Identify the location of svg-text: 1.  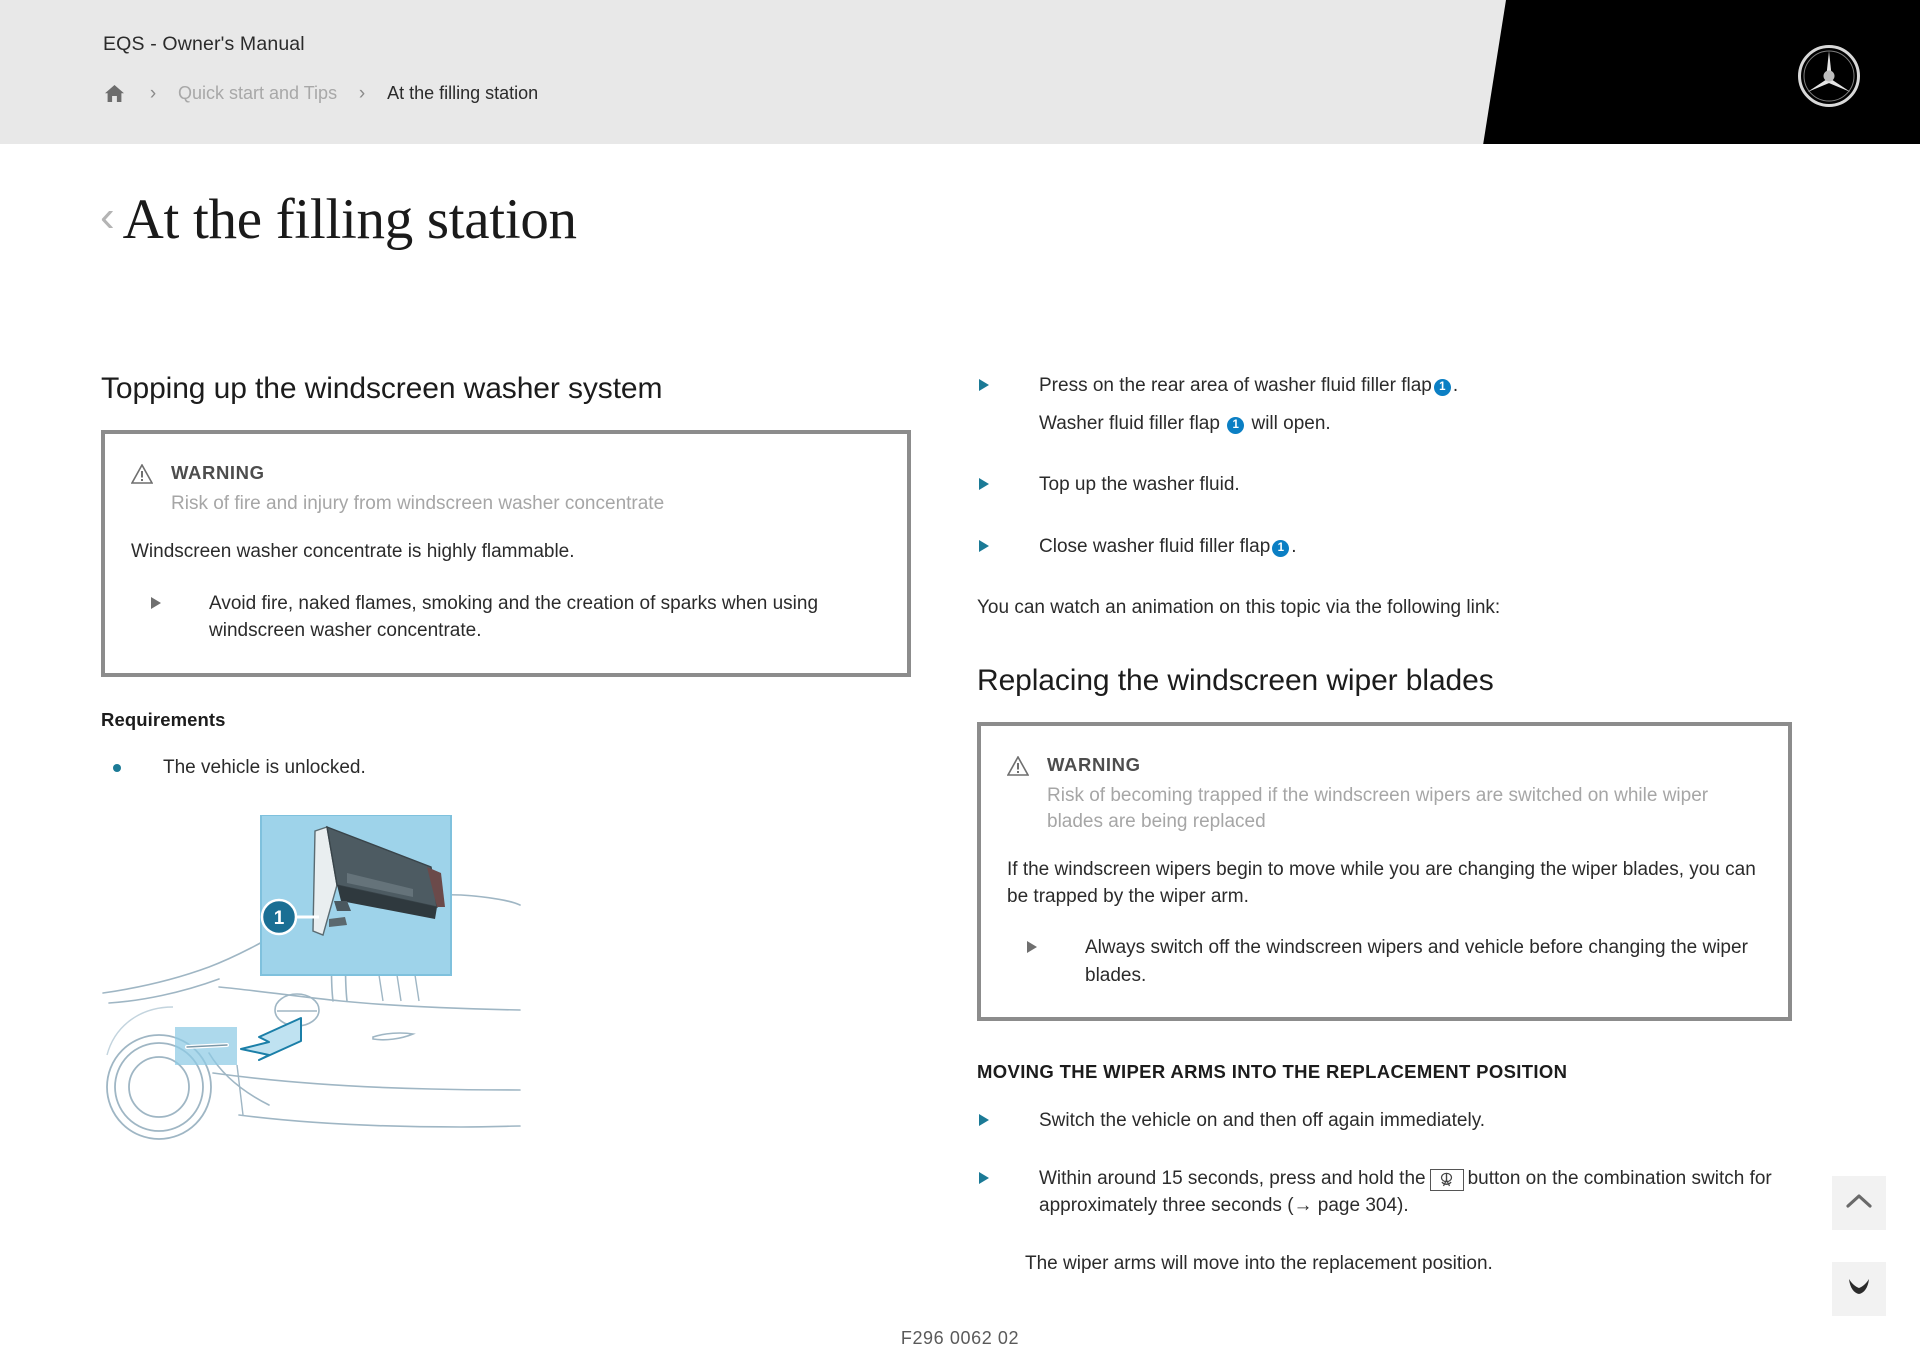
(279, 918).